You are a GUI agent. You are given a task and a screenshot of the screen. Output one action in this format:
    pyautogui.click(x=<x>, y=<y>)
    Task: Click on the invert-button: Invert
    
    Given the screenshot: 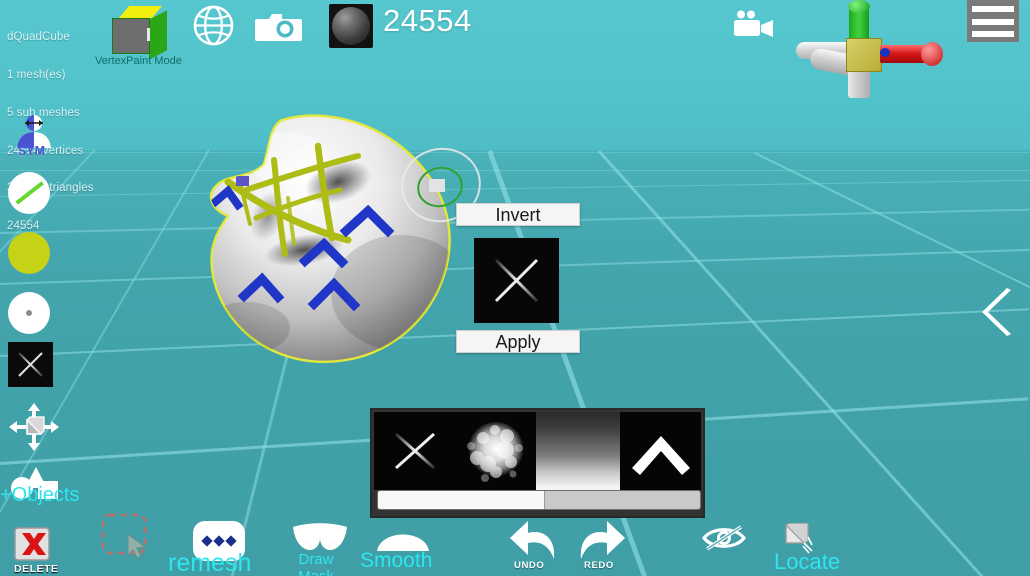 What is the action you would take?
    pyautogui.click(x=518, y=214)
    